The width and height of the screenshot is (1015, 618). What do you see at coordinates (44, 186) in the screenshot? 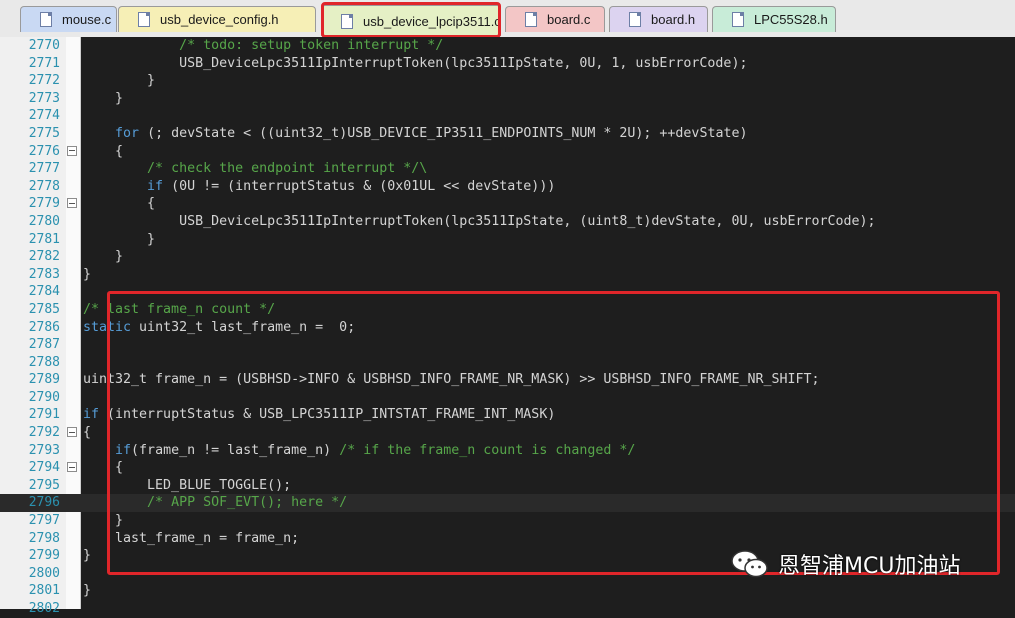
I see `line-number: 2778` at bounding box center [44, 186].